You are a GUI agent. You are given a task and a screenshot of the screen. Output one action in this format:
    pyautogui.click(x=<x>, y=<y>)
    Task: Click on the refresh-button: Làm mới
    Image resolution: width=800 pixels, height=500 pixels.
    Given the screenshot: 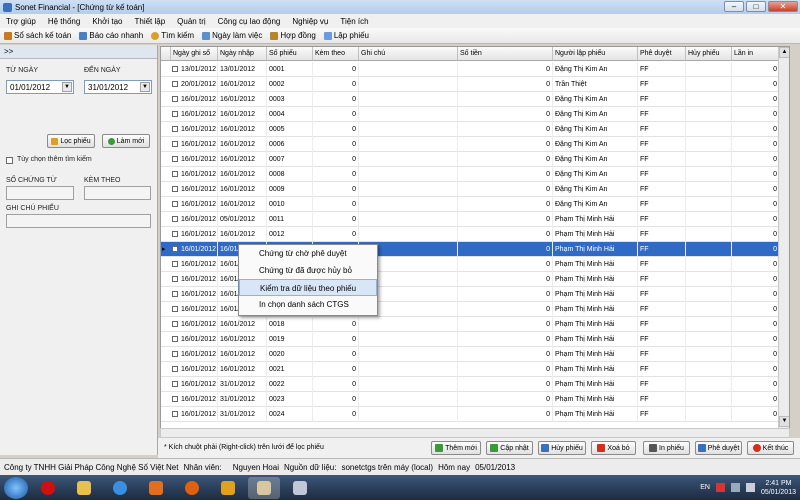 What is the action you would take?
    pyautogui.click(x=126, y=141)
    